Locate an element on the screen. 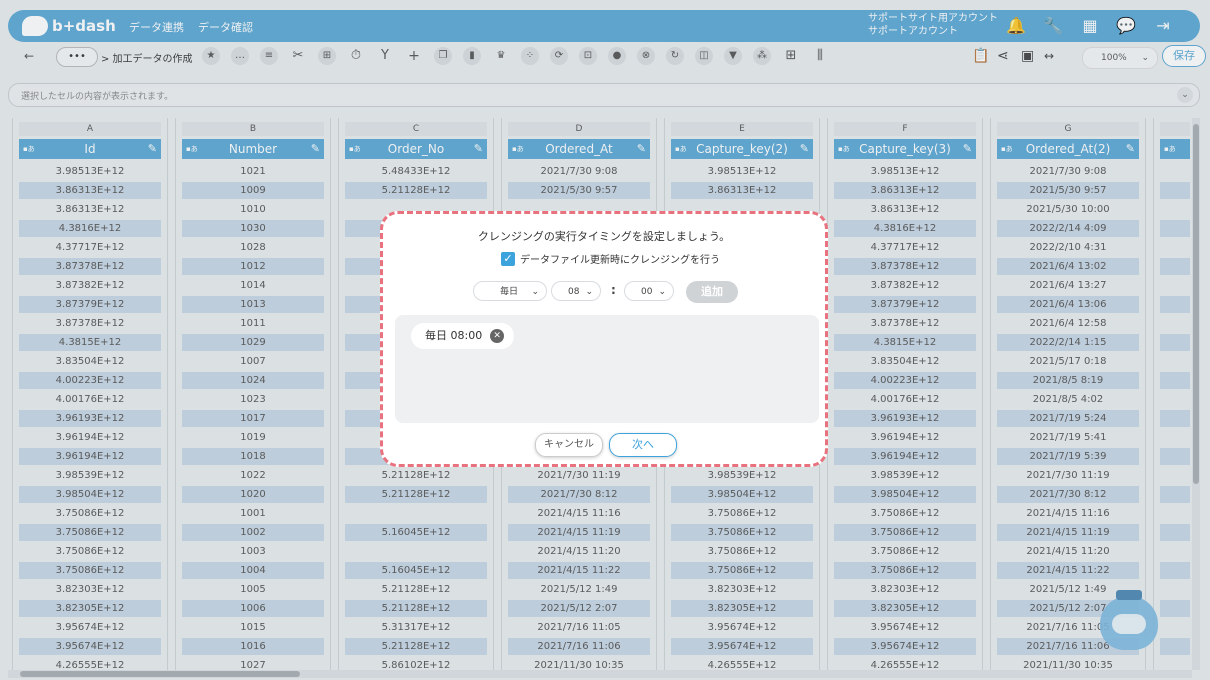 The height and width of the screenshot is (680, 1210). update-trigger-checkbox: ✓ データファイル更新時にクレンジングを行う is located at coordinates (610, 258).